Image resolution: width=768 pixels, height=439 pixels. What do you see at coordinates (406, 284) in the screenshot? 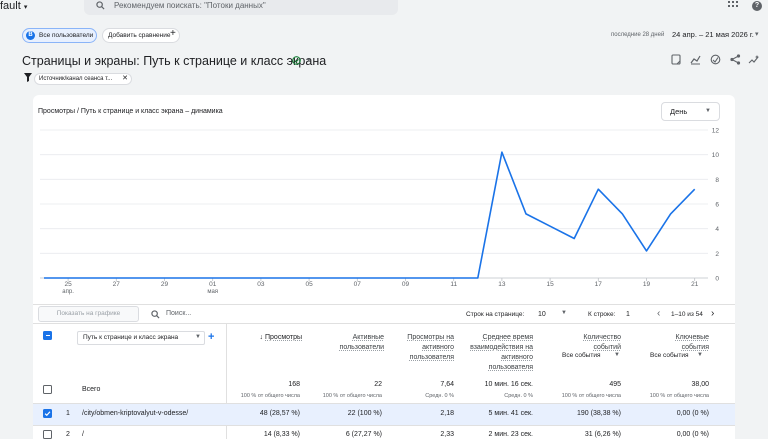
I see `x-tick-label: 09` at bounding box center [406, 284].